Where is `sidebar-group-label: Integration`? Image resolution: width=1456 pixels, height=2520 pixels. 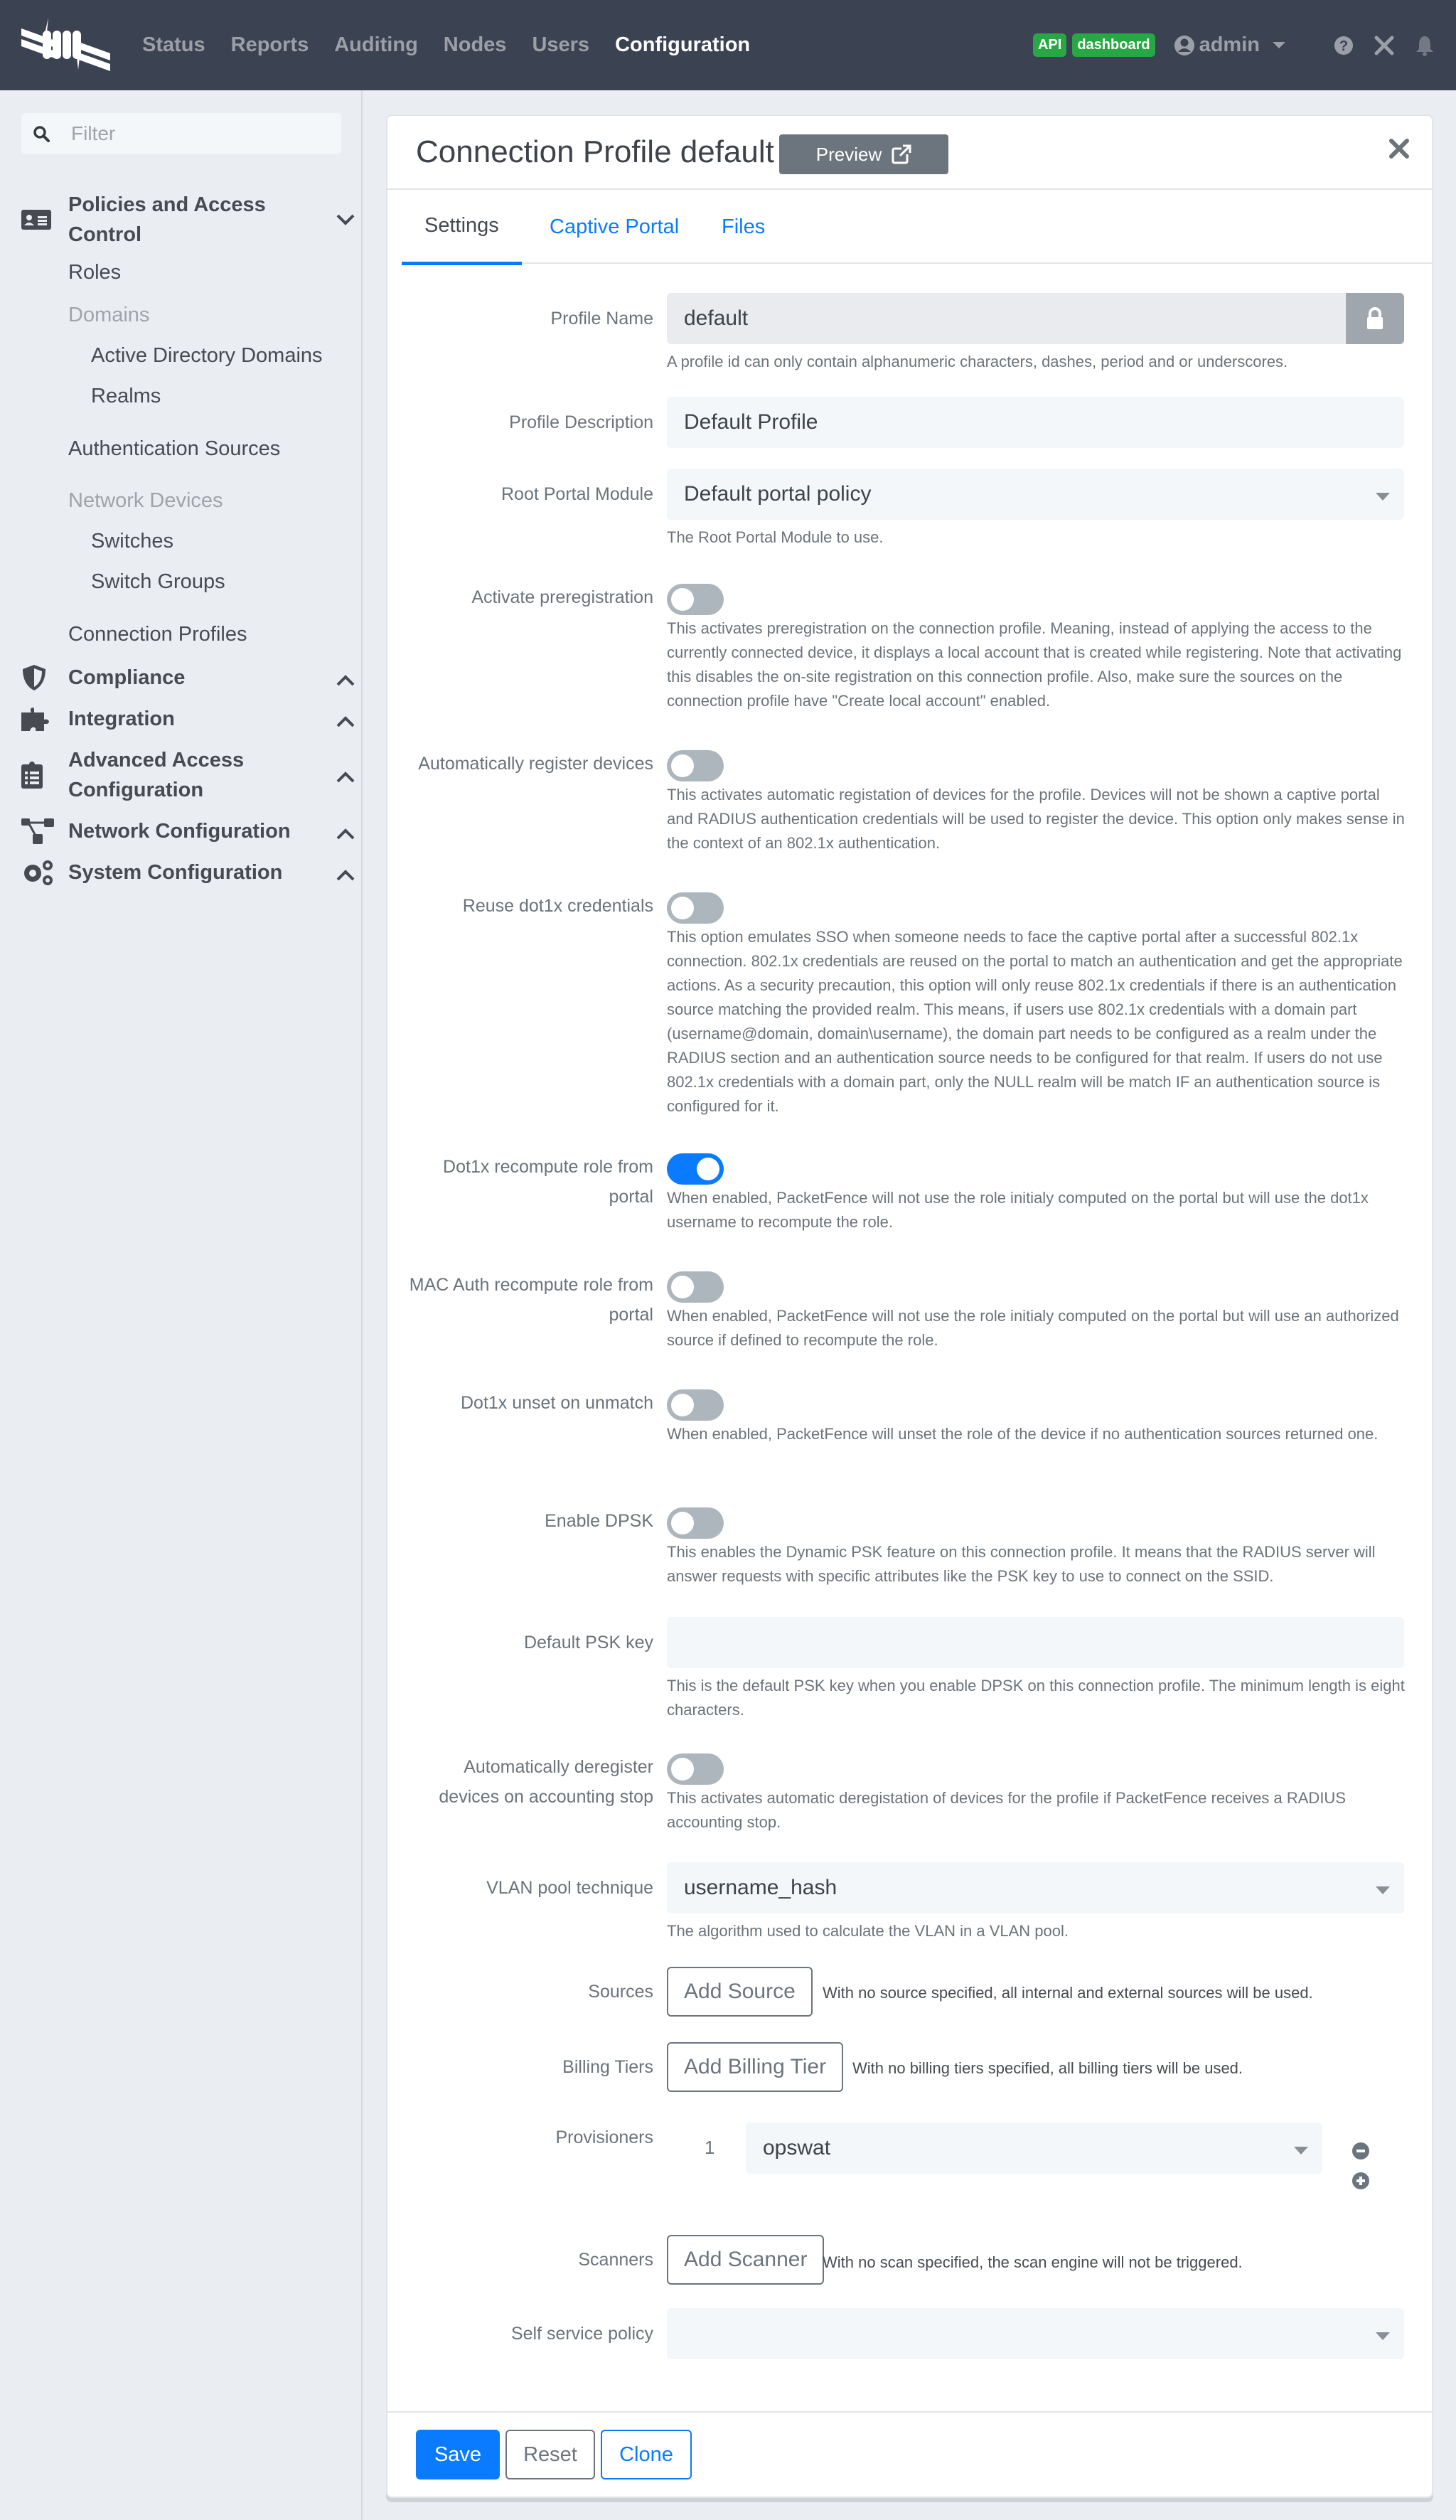
sidebar-group-label: Integration is located at coordinates (122, 719).